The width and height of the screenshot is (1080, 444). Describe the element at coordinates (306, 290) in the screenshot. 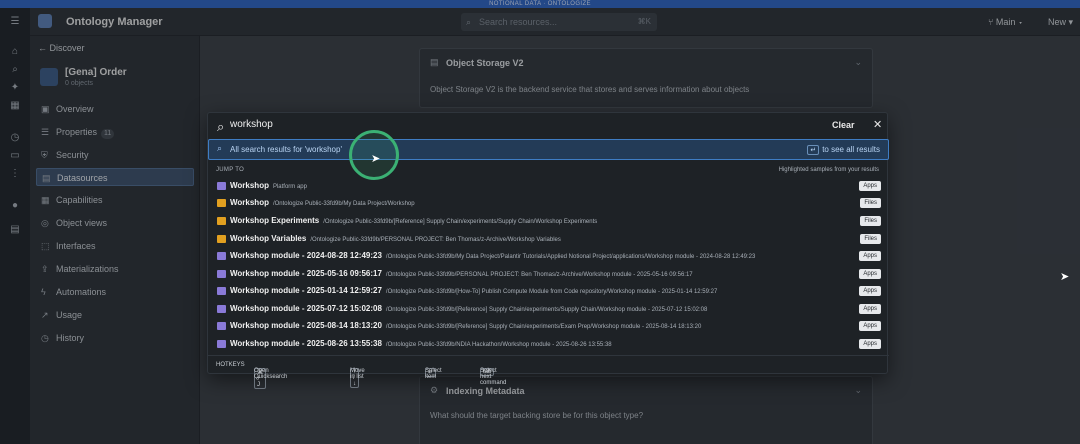

I see `result-name: Workshop module - 2025-01-14 12:59:27` at that location.